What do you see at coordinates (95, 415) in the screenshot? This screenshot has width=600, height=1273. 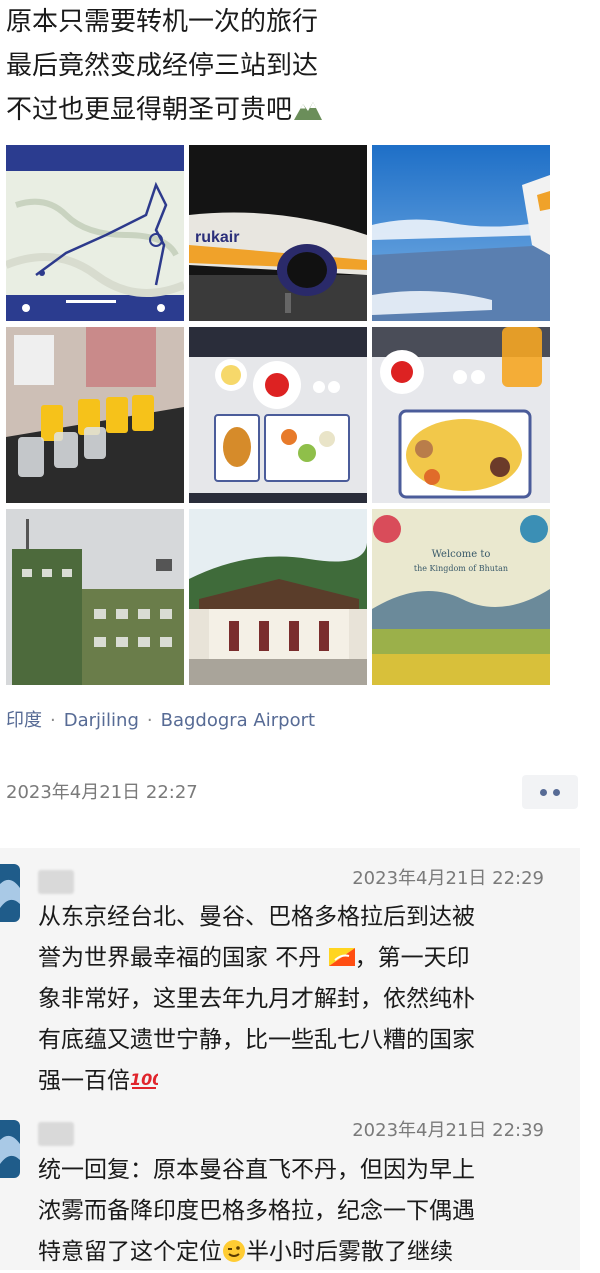 I see `photo-drinks-tray` at bounding box center [95, 415].